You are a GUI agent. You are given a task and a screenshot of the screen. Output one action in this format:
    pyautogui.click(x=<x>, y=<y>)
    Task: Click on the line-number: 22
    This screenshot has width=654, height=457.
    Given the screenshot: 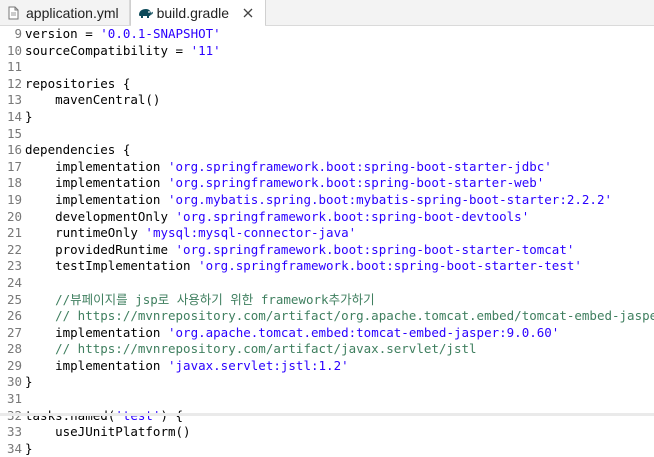 What is the action you would take?
    pyautogui.click(x=12, y=250)
    